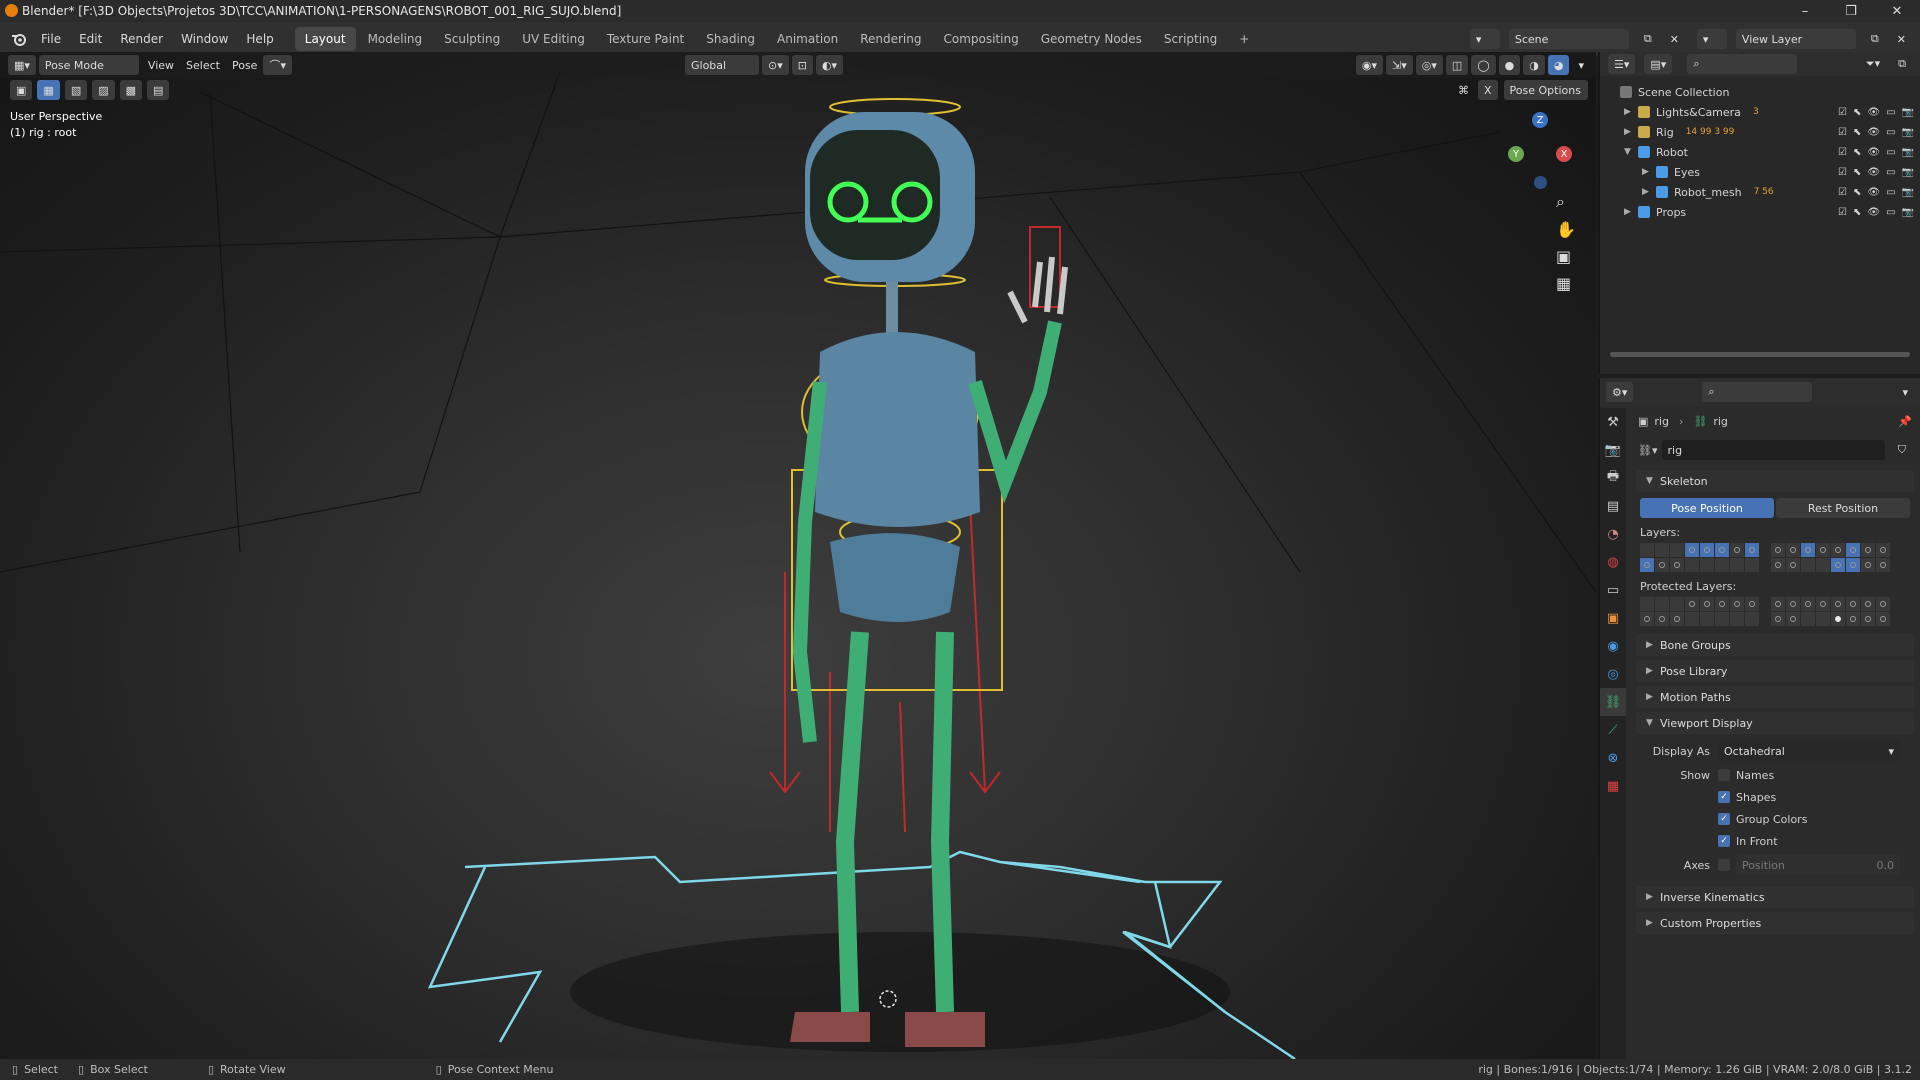 The width and height of the screenshot is (1920, 1080). Describe the element at coordinates (1724, 797) in the screenshot. I see `shapes-checkbox: ✓` at that location.